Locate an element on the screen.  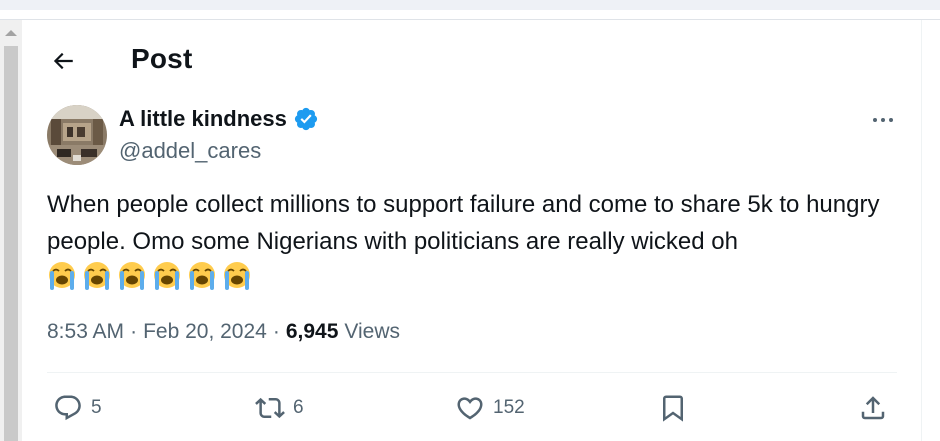
share-button is located at coordinates (873, 408).